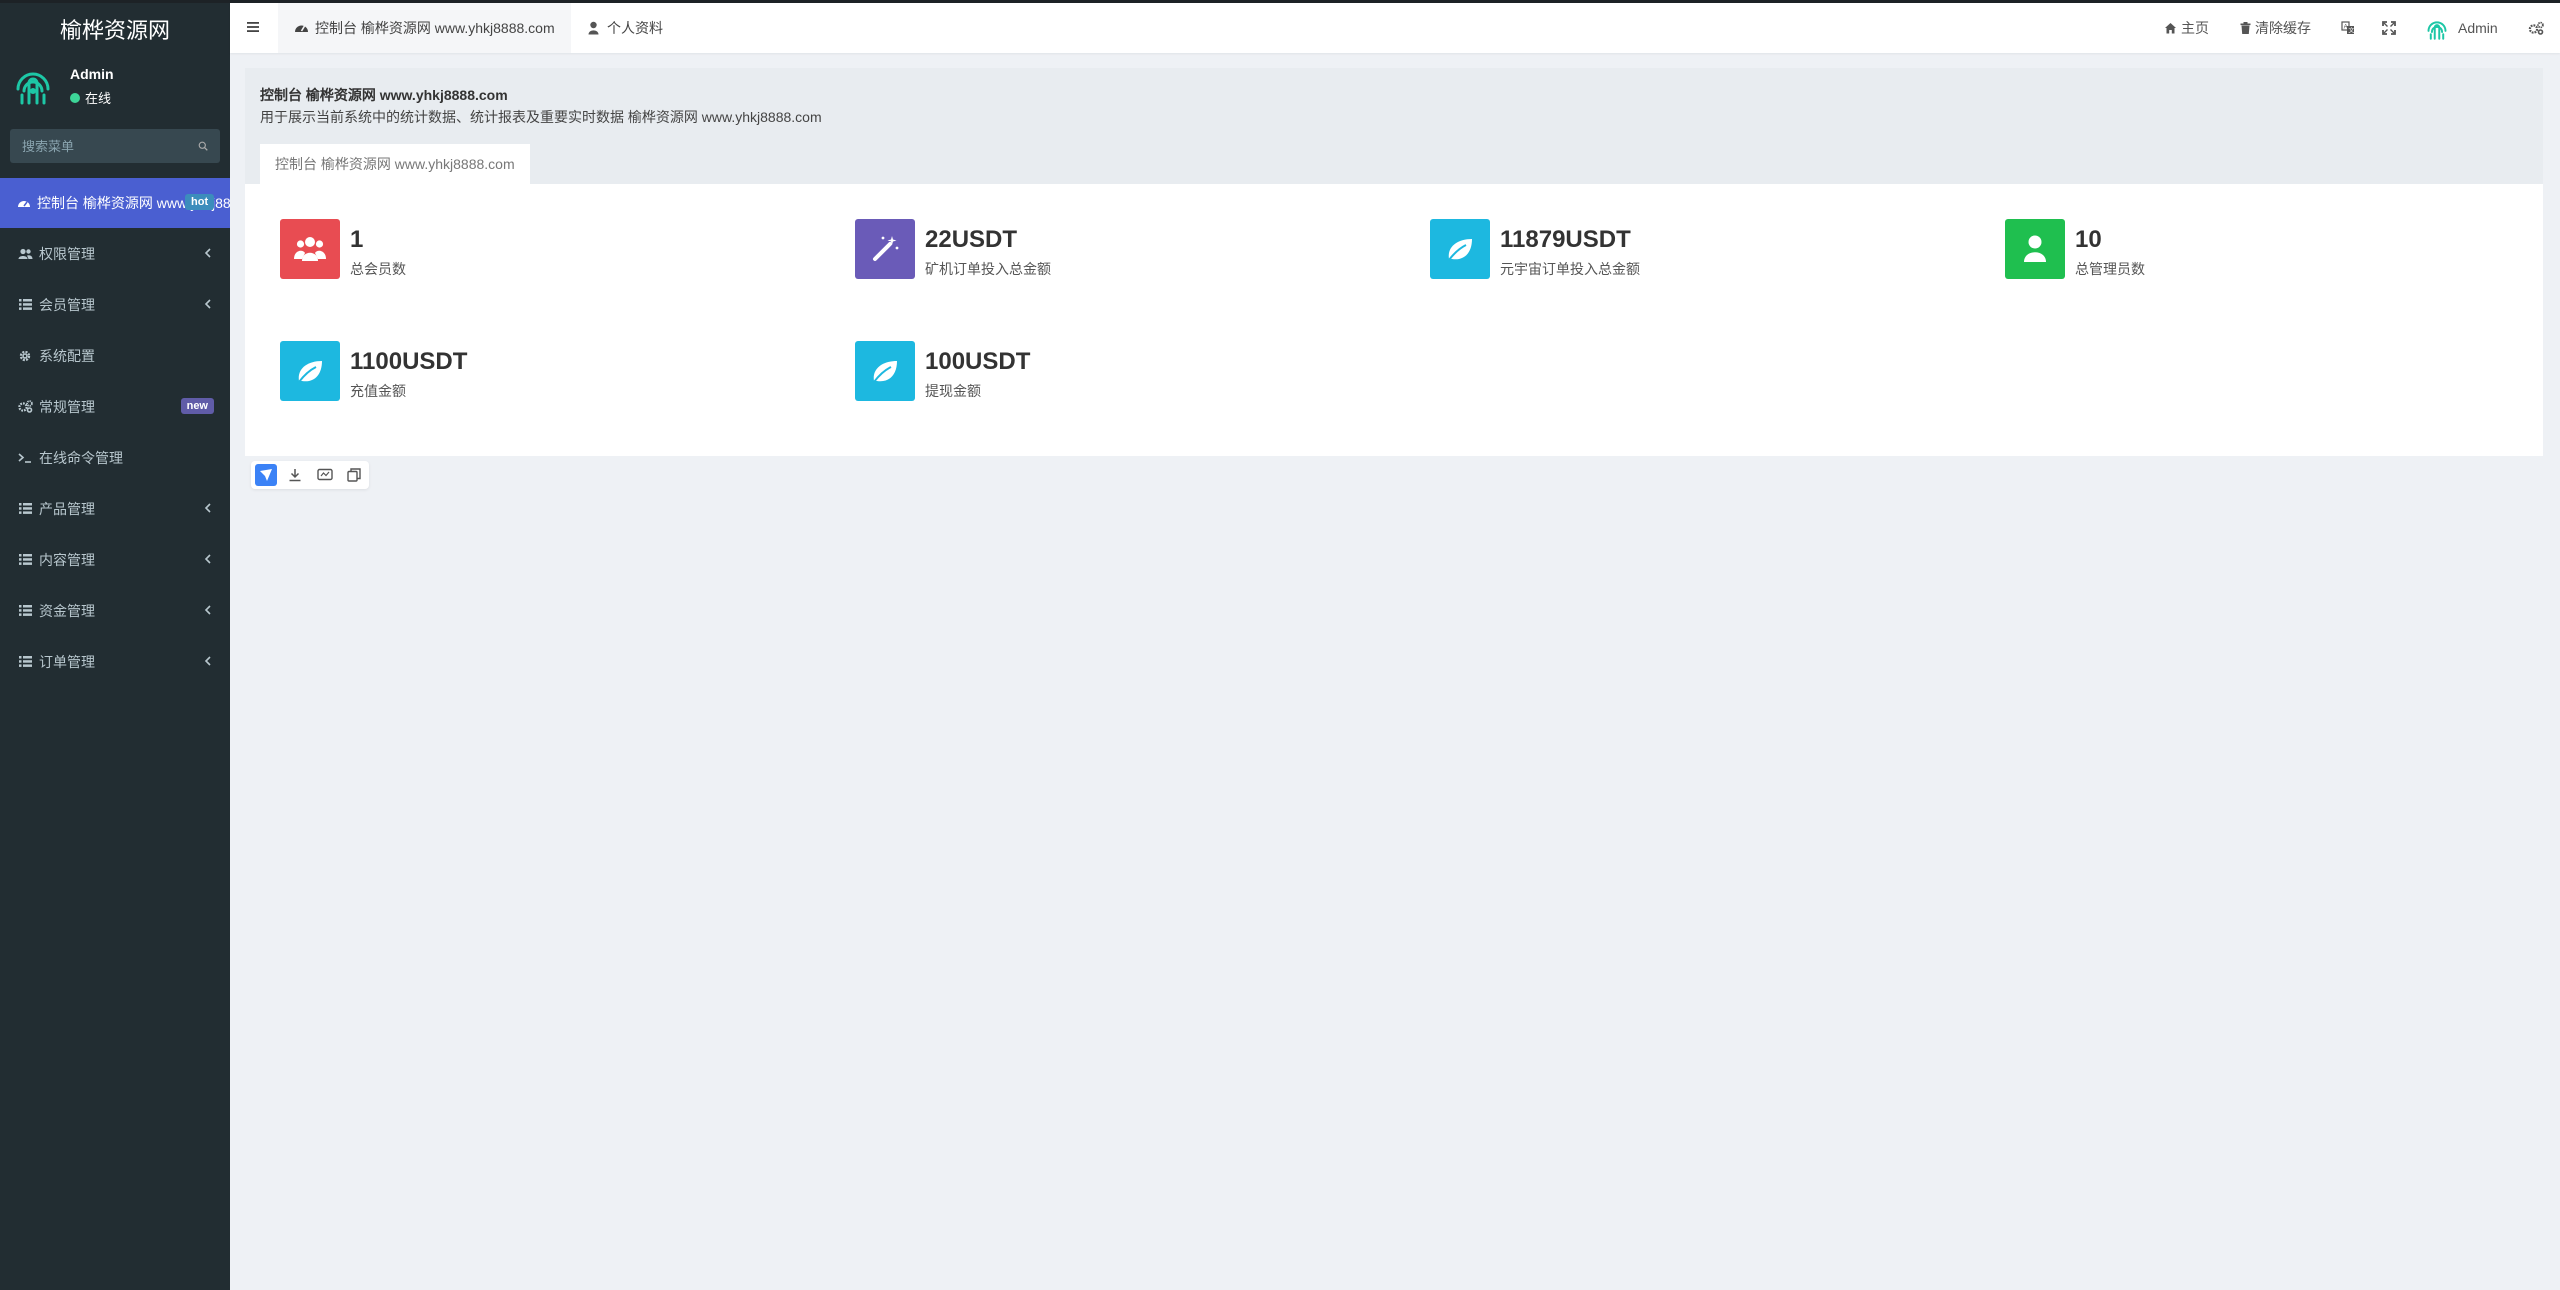 This screenshot has width=2560, height=1290. Describe the element at coordinates (971, 239) in the screenshot. I see `stat-value: 22USDT` at that location.